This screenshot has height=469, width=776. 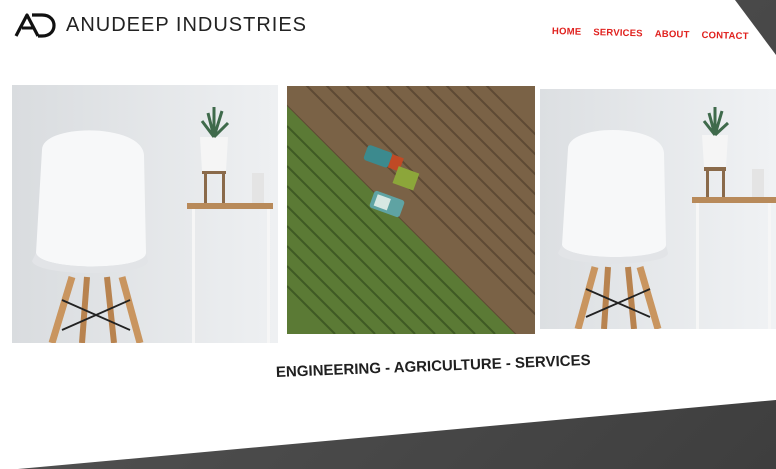 What do you see at coordinates (567, 32) in the screenshot?
I see `nav-home-link: HOME` at bounding box center [567, 32].